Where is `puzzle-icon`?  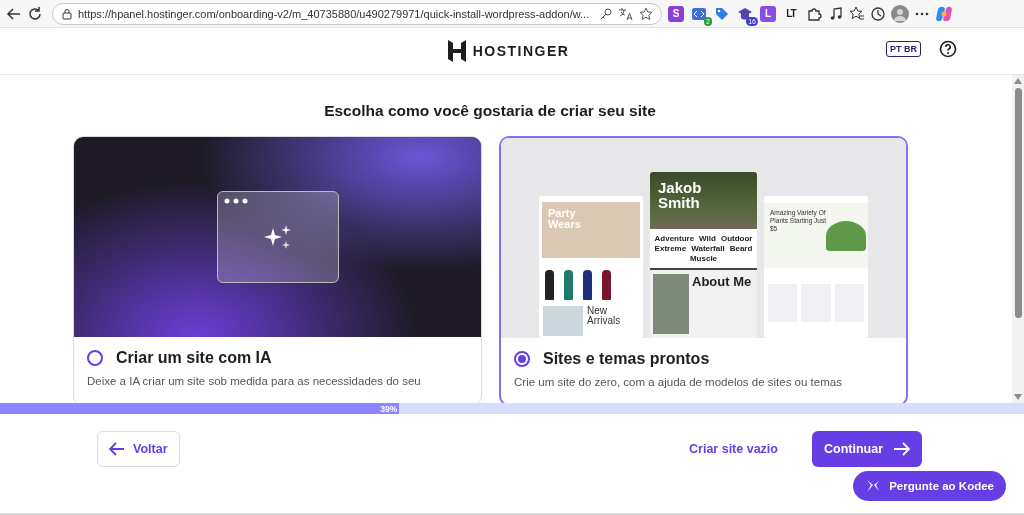
puzzle-icon is located at coordinates (814, 13).